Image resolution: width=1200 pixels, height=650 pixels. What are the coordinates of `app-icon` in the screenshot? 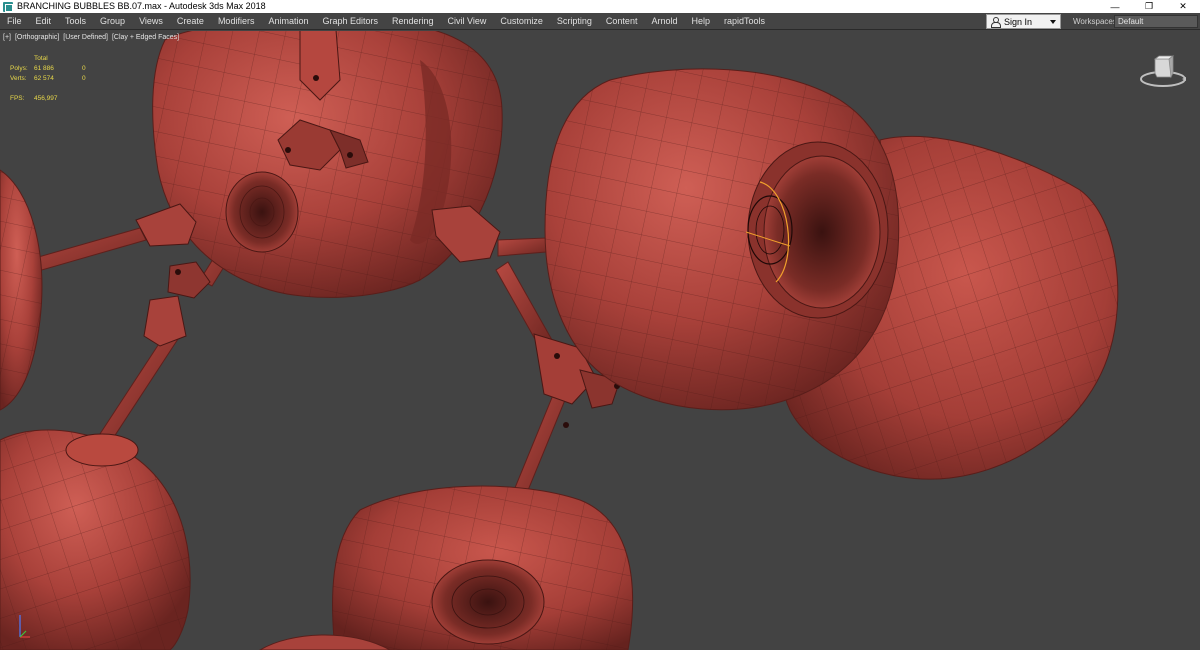 It's located at (8, 6).